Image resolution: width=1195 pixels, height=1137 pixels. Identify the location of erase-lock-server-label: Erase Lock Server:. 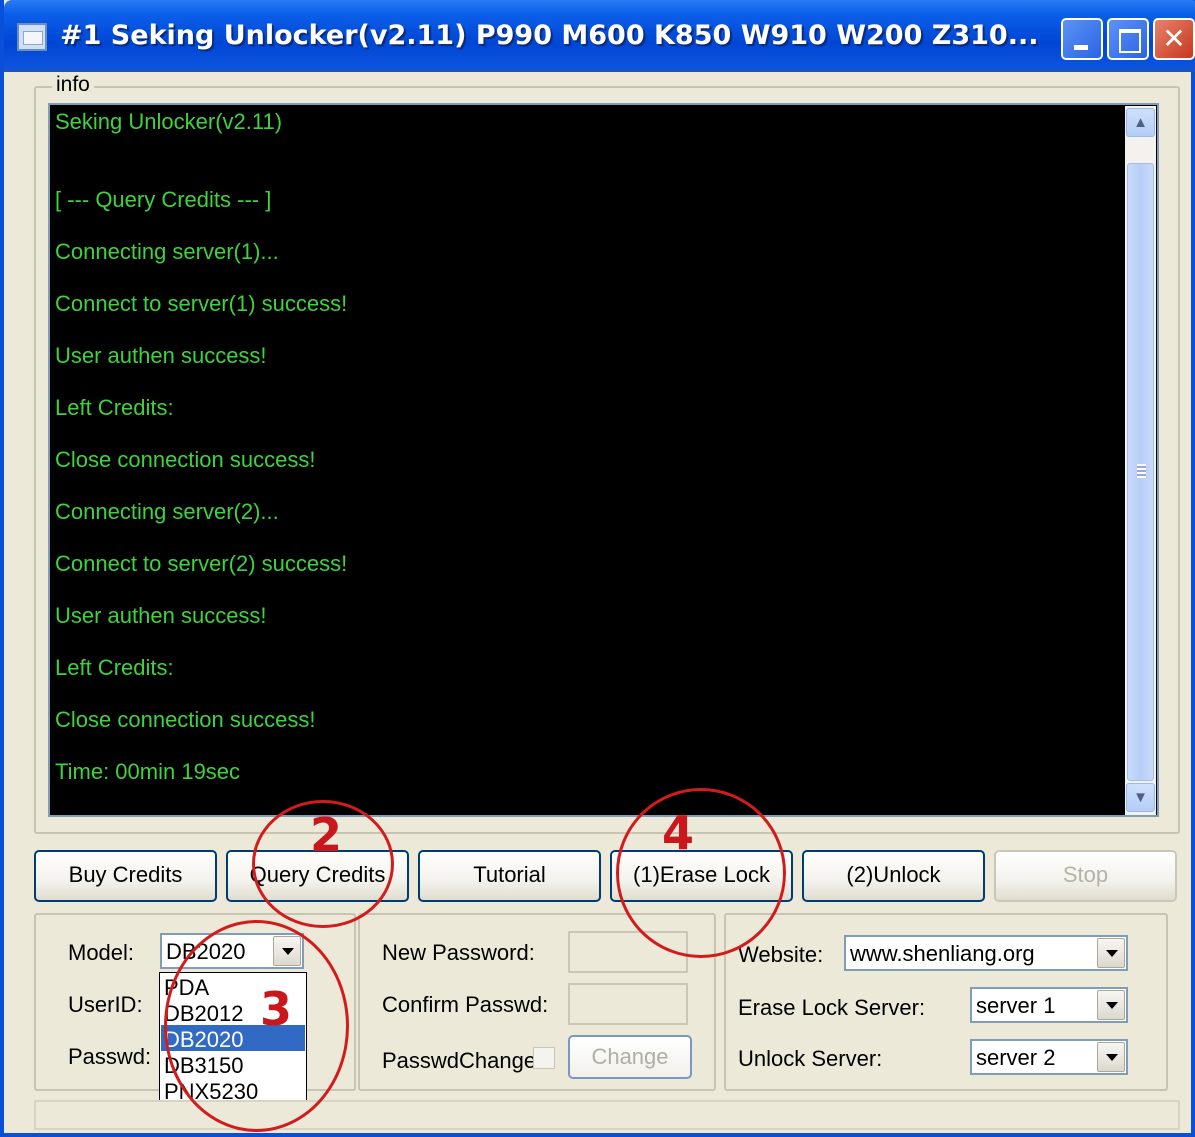
(832, 1007).